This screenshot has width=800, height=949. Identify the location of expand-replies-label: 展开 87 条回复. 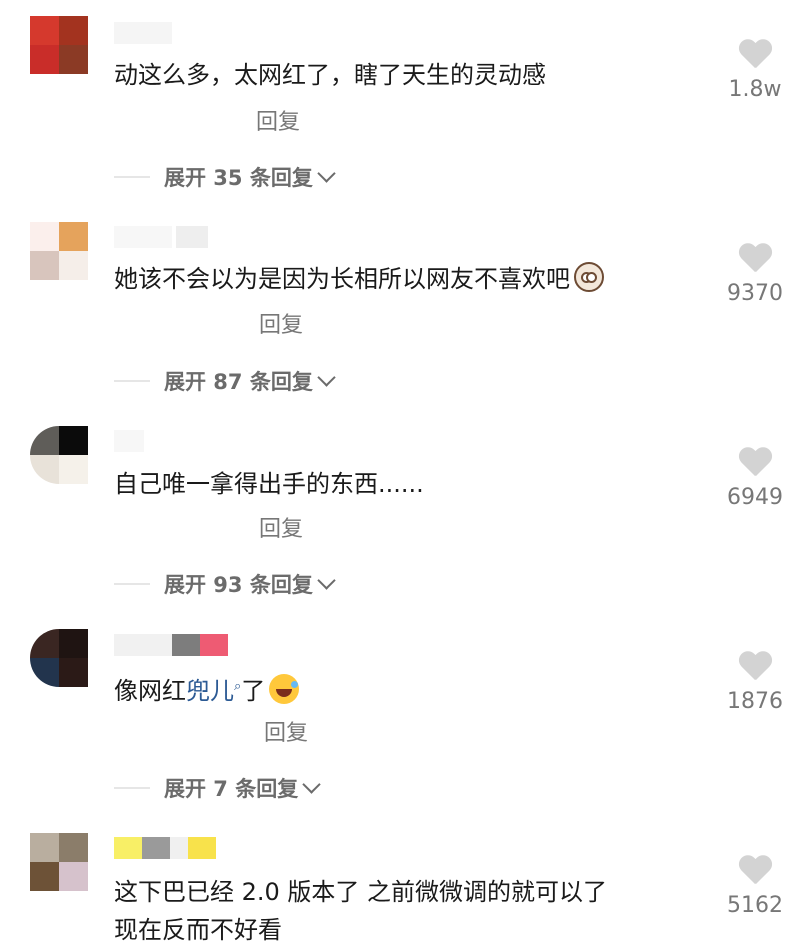
(238, 382).